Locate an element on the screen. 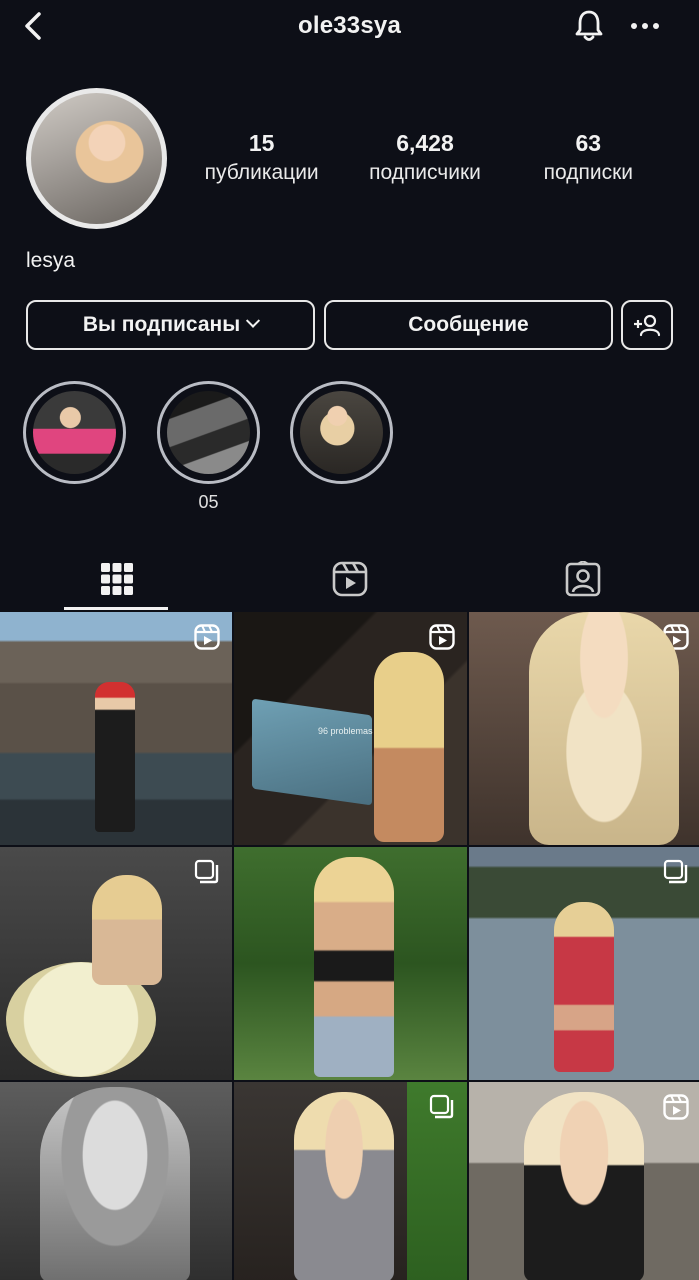 This screenshot has width=699, height=1280. stat-following-label: подписки is located at coordinates (588, 172).